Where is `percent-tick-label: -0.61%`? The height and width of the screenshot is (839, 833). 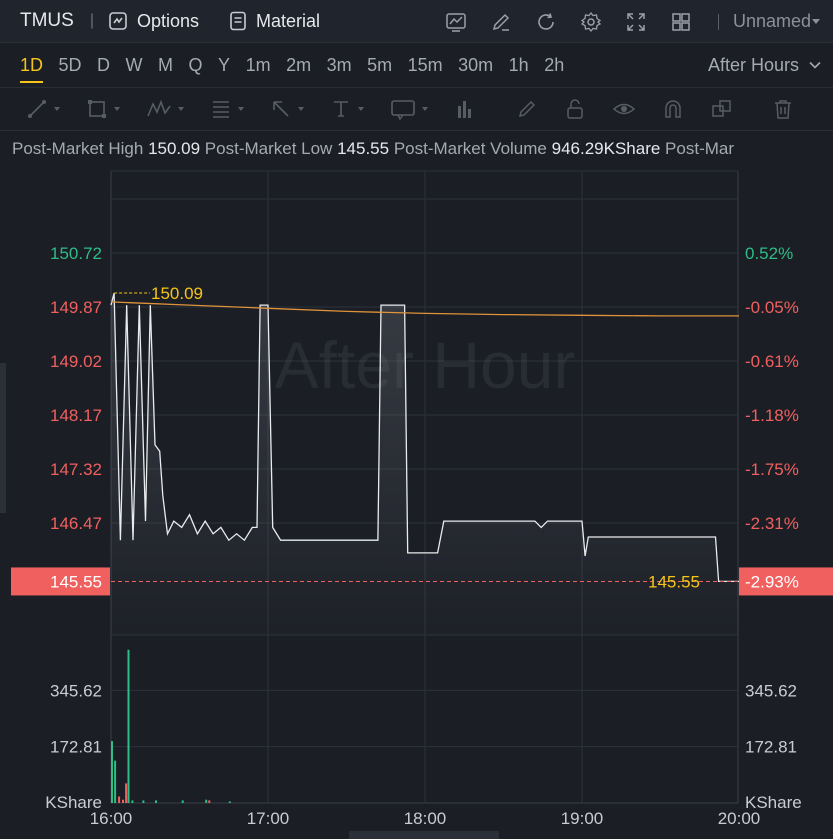 percent-tick-label: -0.61% is located at coordinates (772, 361).